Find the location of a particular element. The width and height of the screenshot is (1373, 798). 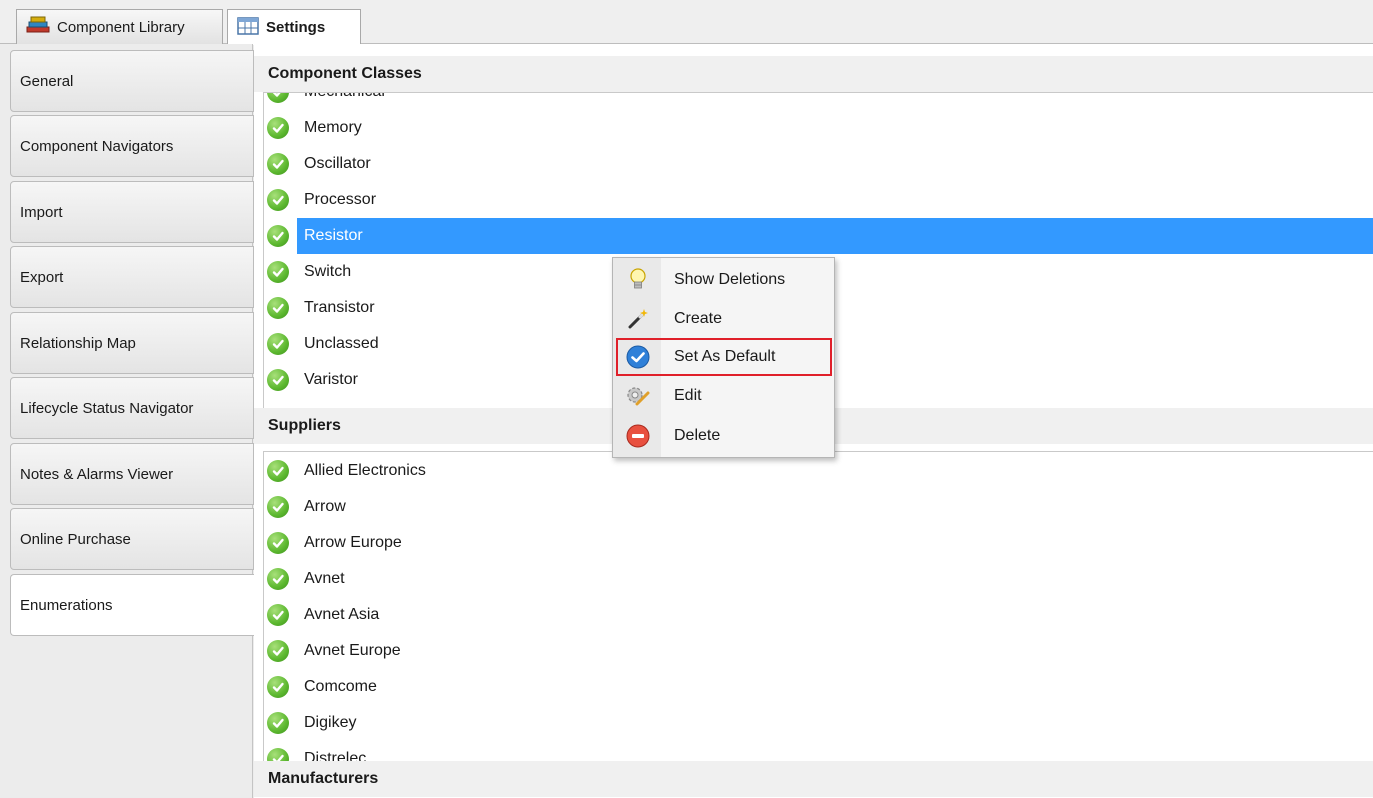

list-item-label: Digikey is located at coordinates (330, 722).